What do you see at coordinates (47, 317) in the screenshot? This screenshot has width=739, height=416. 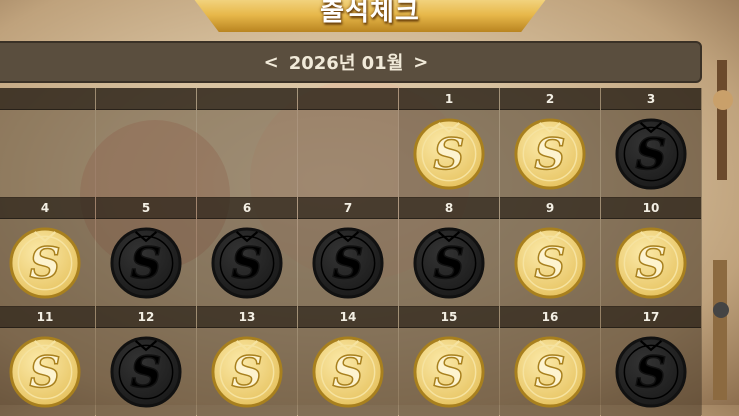 I see `day-number: 11` at bounding box center [47, 317].